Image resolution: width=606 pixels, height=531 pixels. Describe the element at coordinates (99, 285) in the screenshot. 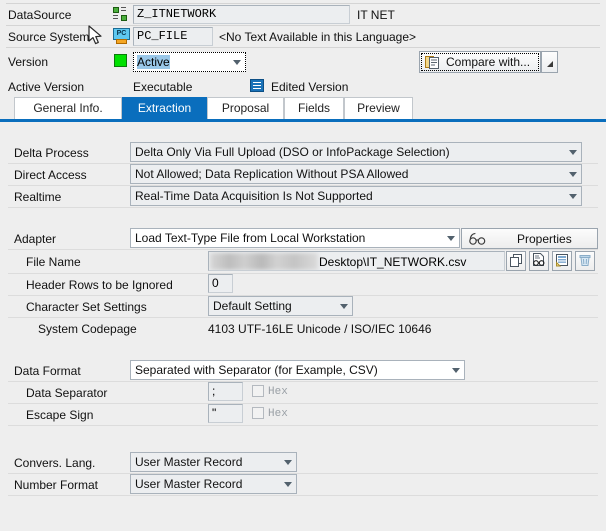

I see `header-rows-label: Header Rows to be Ignored` at that location.